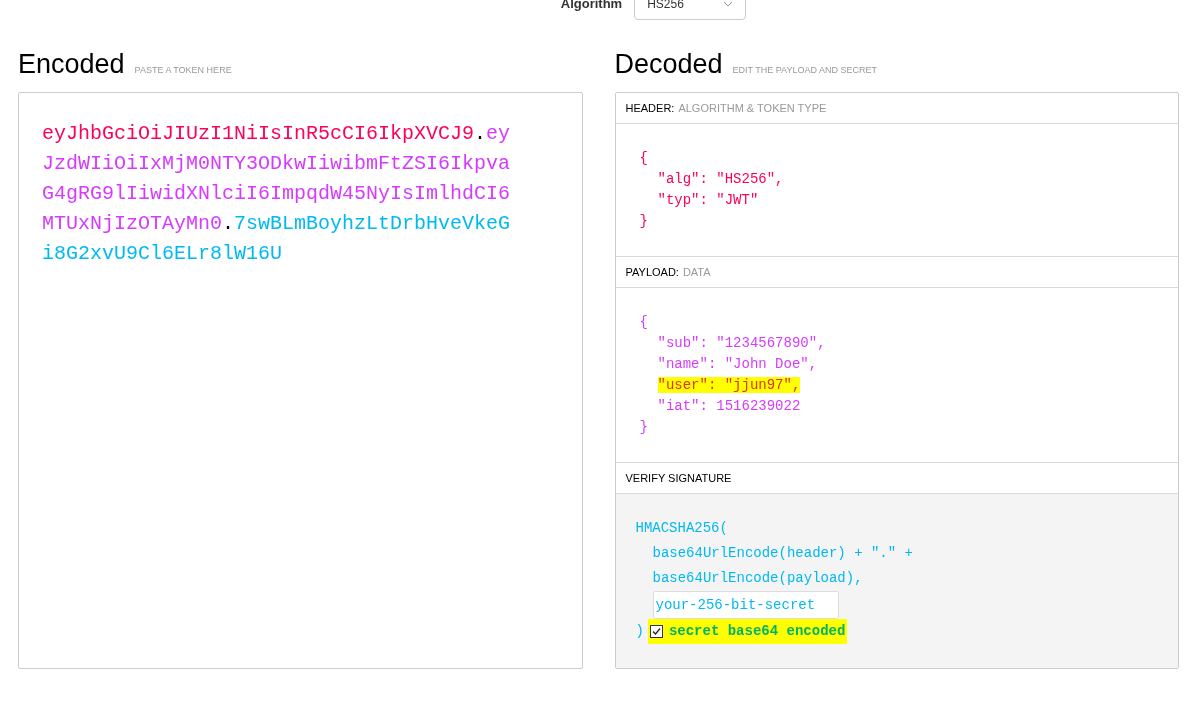 Image resolution: width=1197 pixels, height=711 pixels. What do you see at coordinates (277, 194) in the screenshot?
I see `jwt-token: eyJhbGciOiJIUzI1NiIsInR5cCI6IkpXVCJ9.eyJzdWIiOiIxMjM0NTY3ODkwIiwibmFtZSI6IkpvaG4gRG9lIiwidXNlciI6ImpqdW45NyIsImlhdCI6MTUxNjIzOTAyMn0.7swBLmBoyhzLtDrbHveVkeGi8G2xvU9Cl6ELr8lW16U` at bounding box center [277, 194].